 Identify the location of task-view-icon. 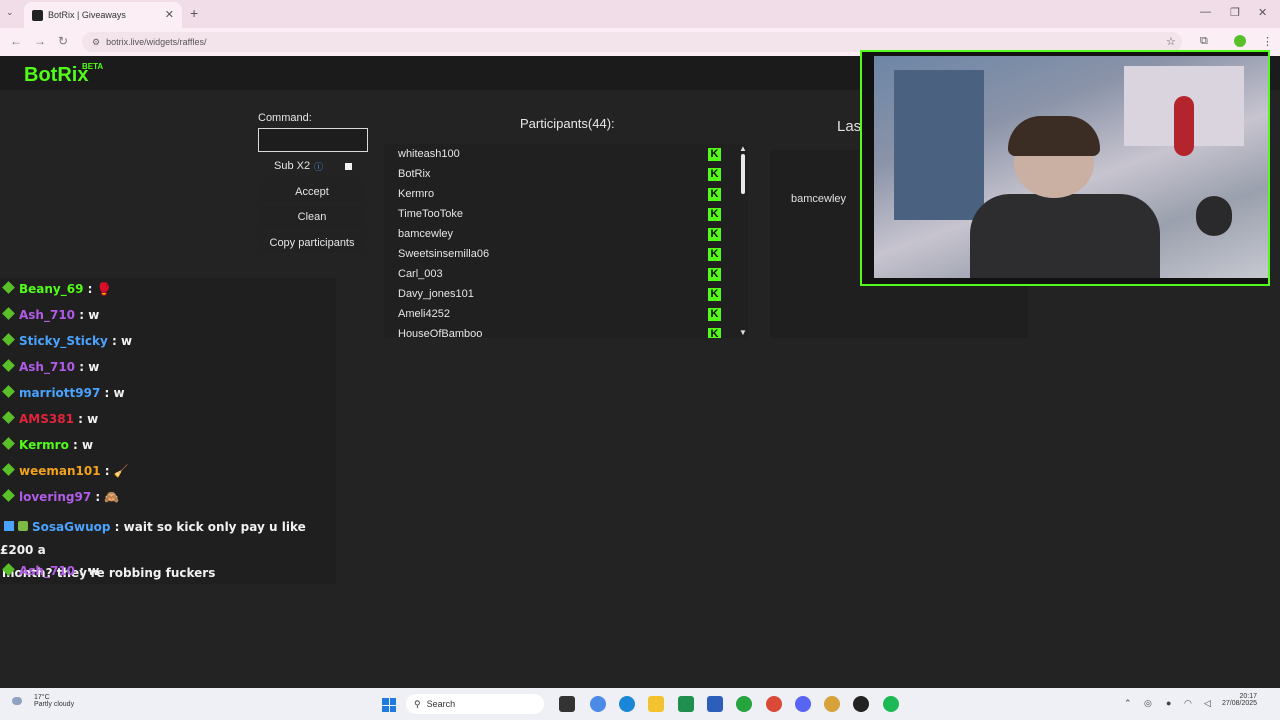
(567, 704).